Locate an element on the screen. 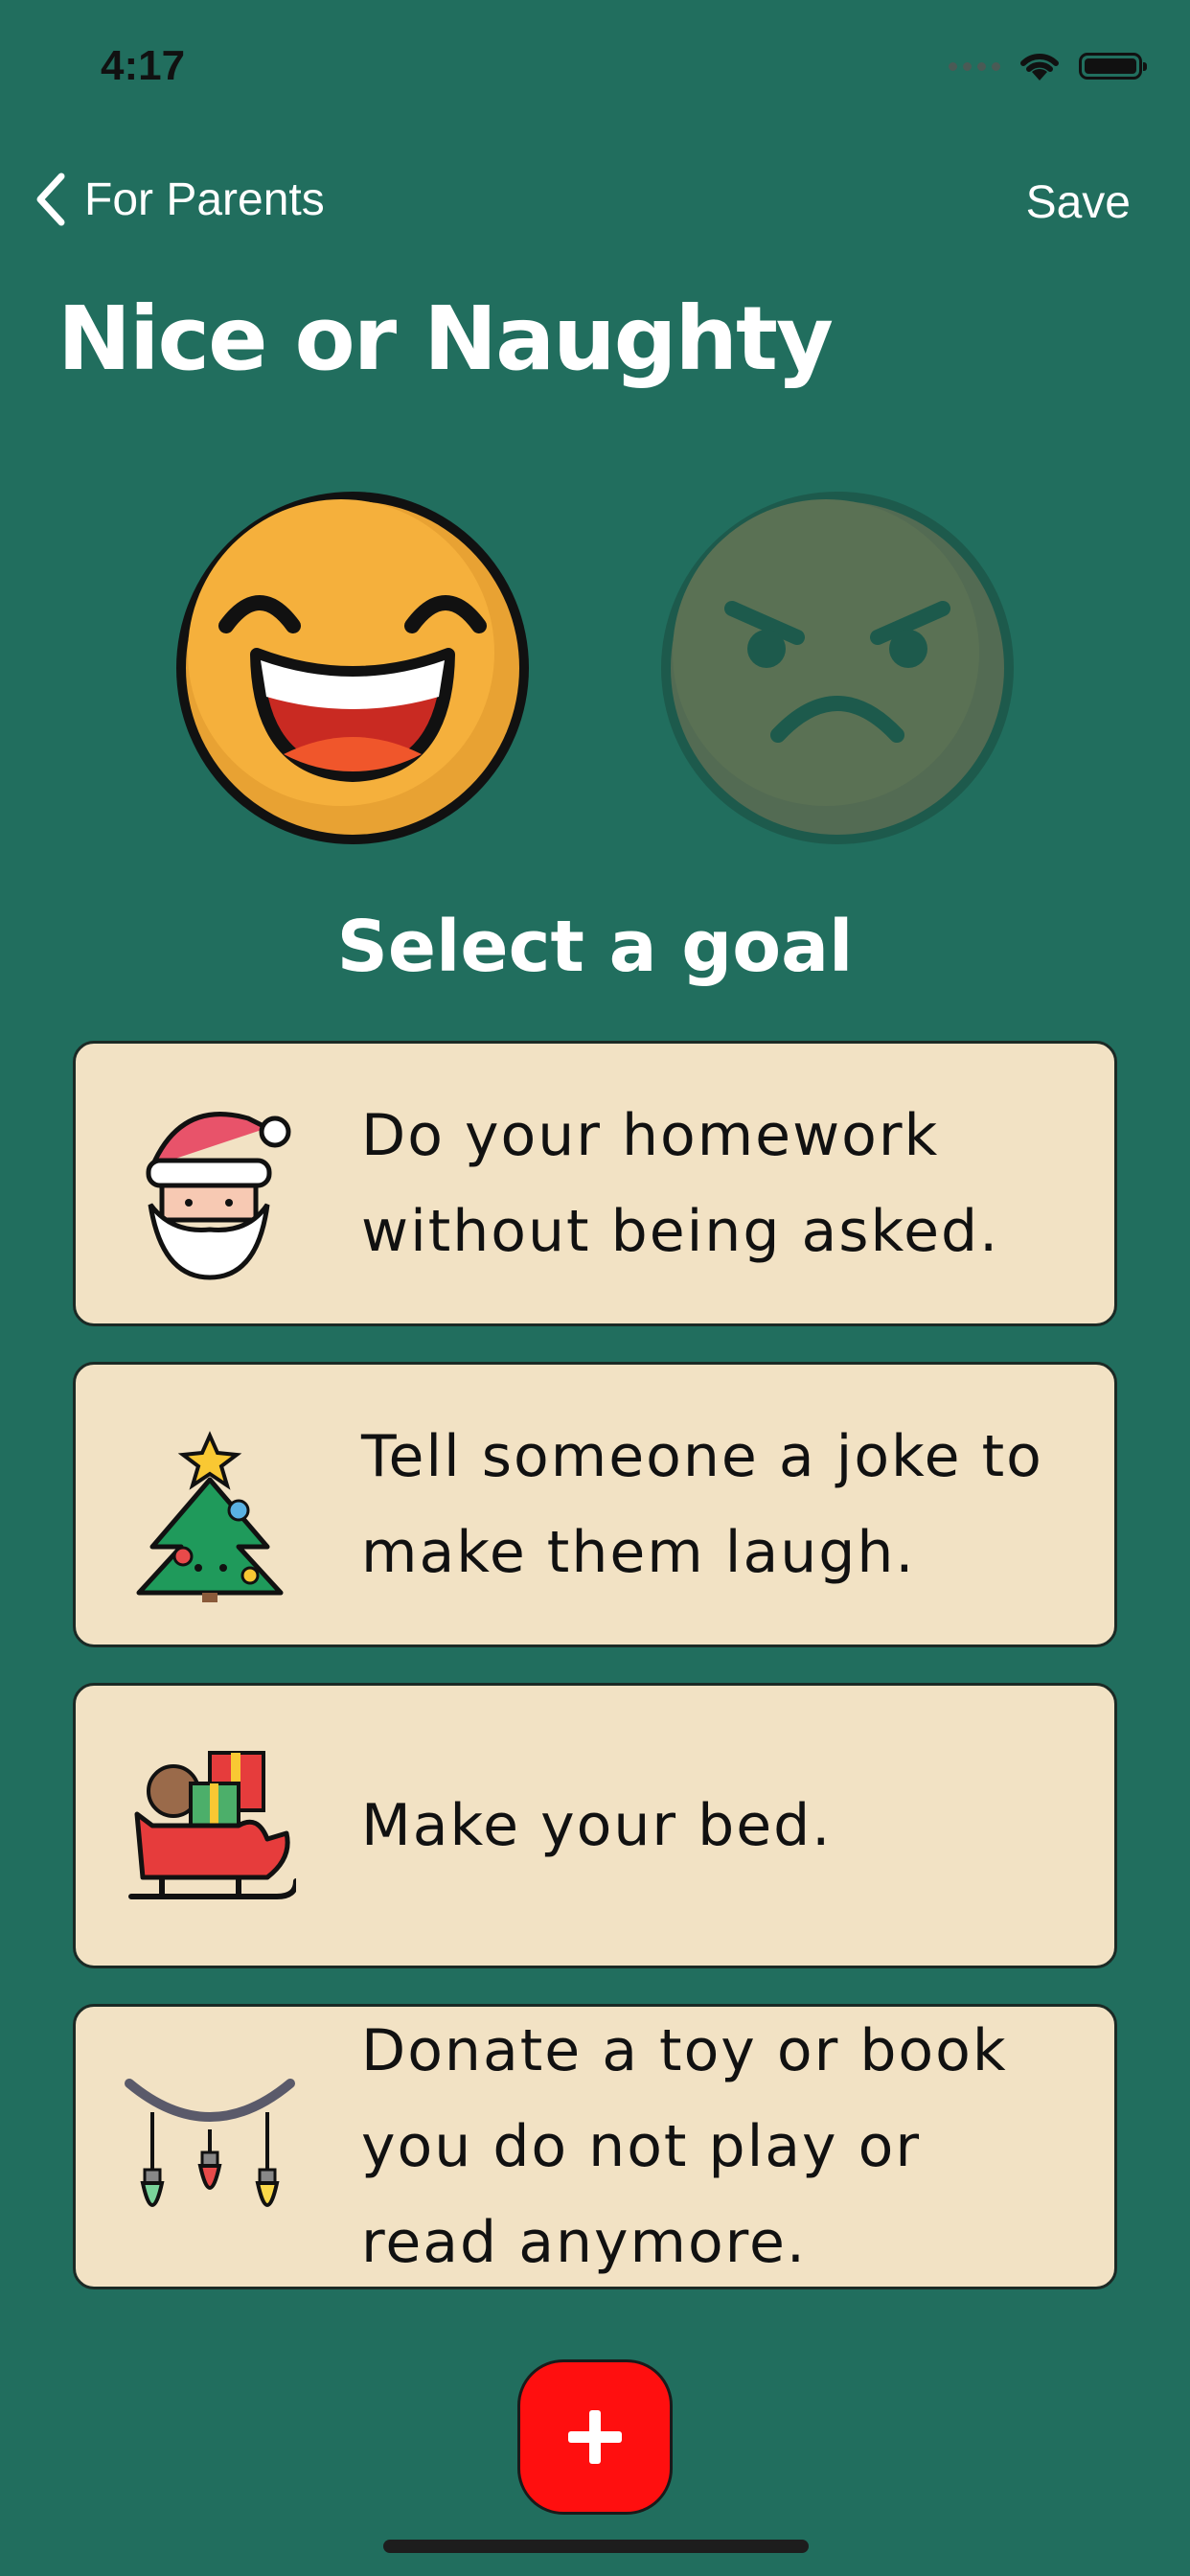 This screenshot has width=1190, height=2576. christmas-tree-icon is located at coordinates (210, 1516).